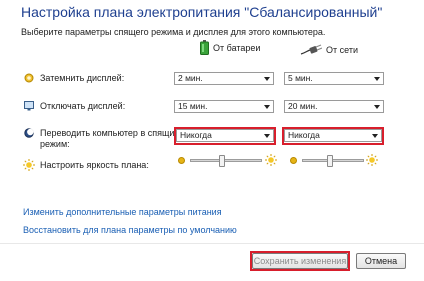 The image size is (424, 281). I want to click on cancel-button: Отмена, so click(381, 261).